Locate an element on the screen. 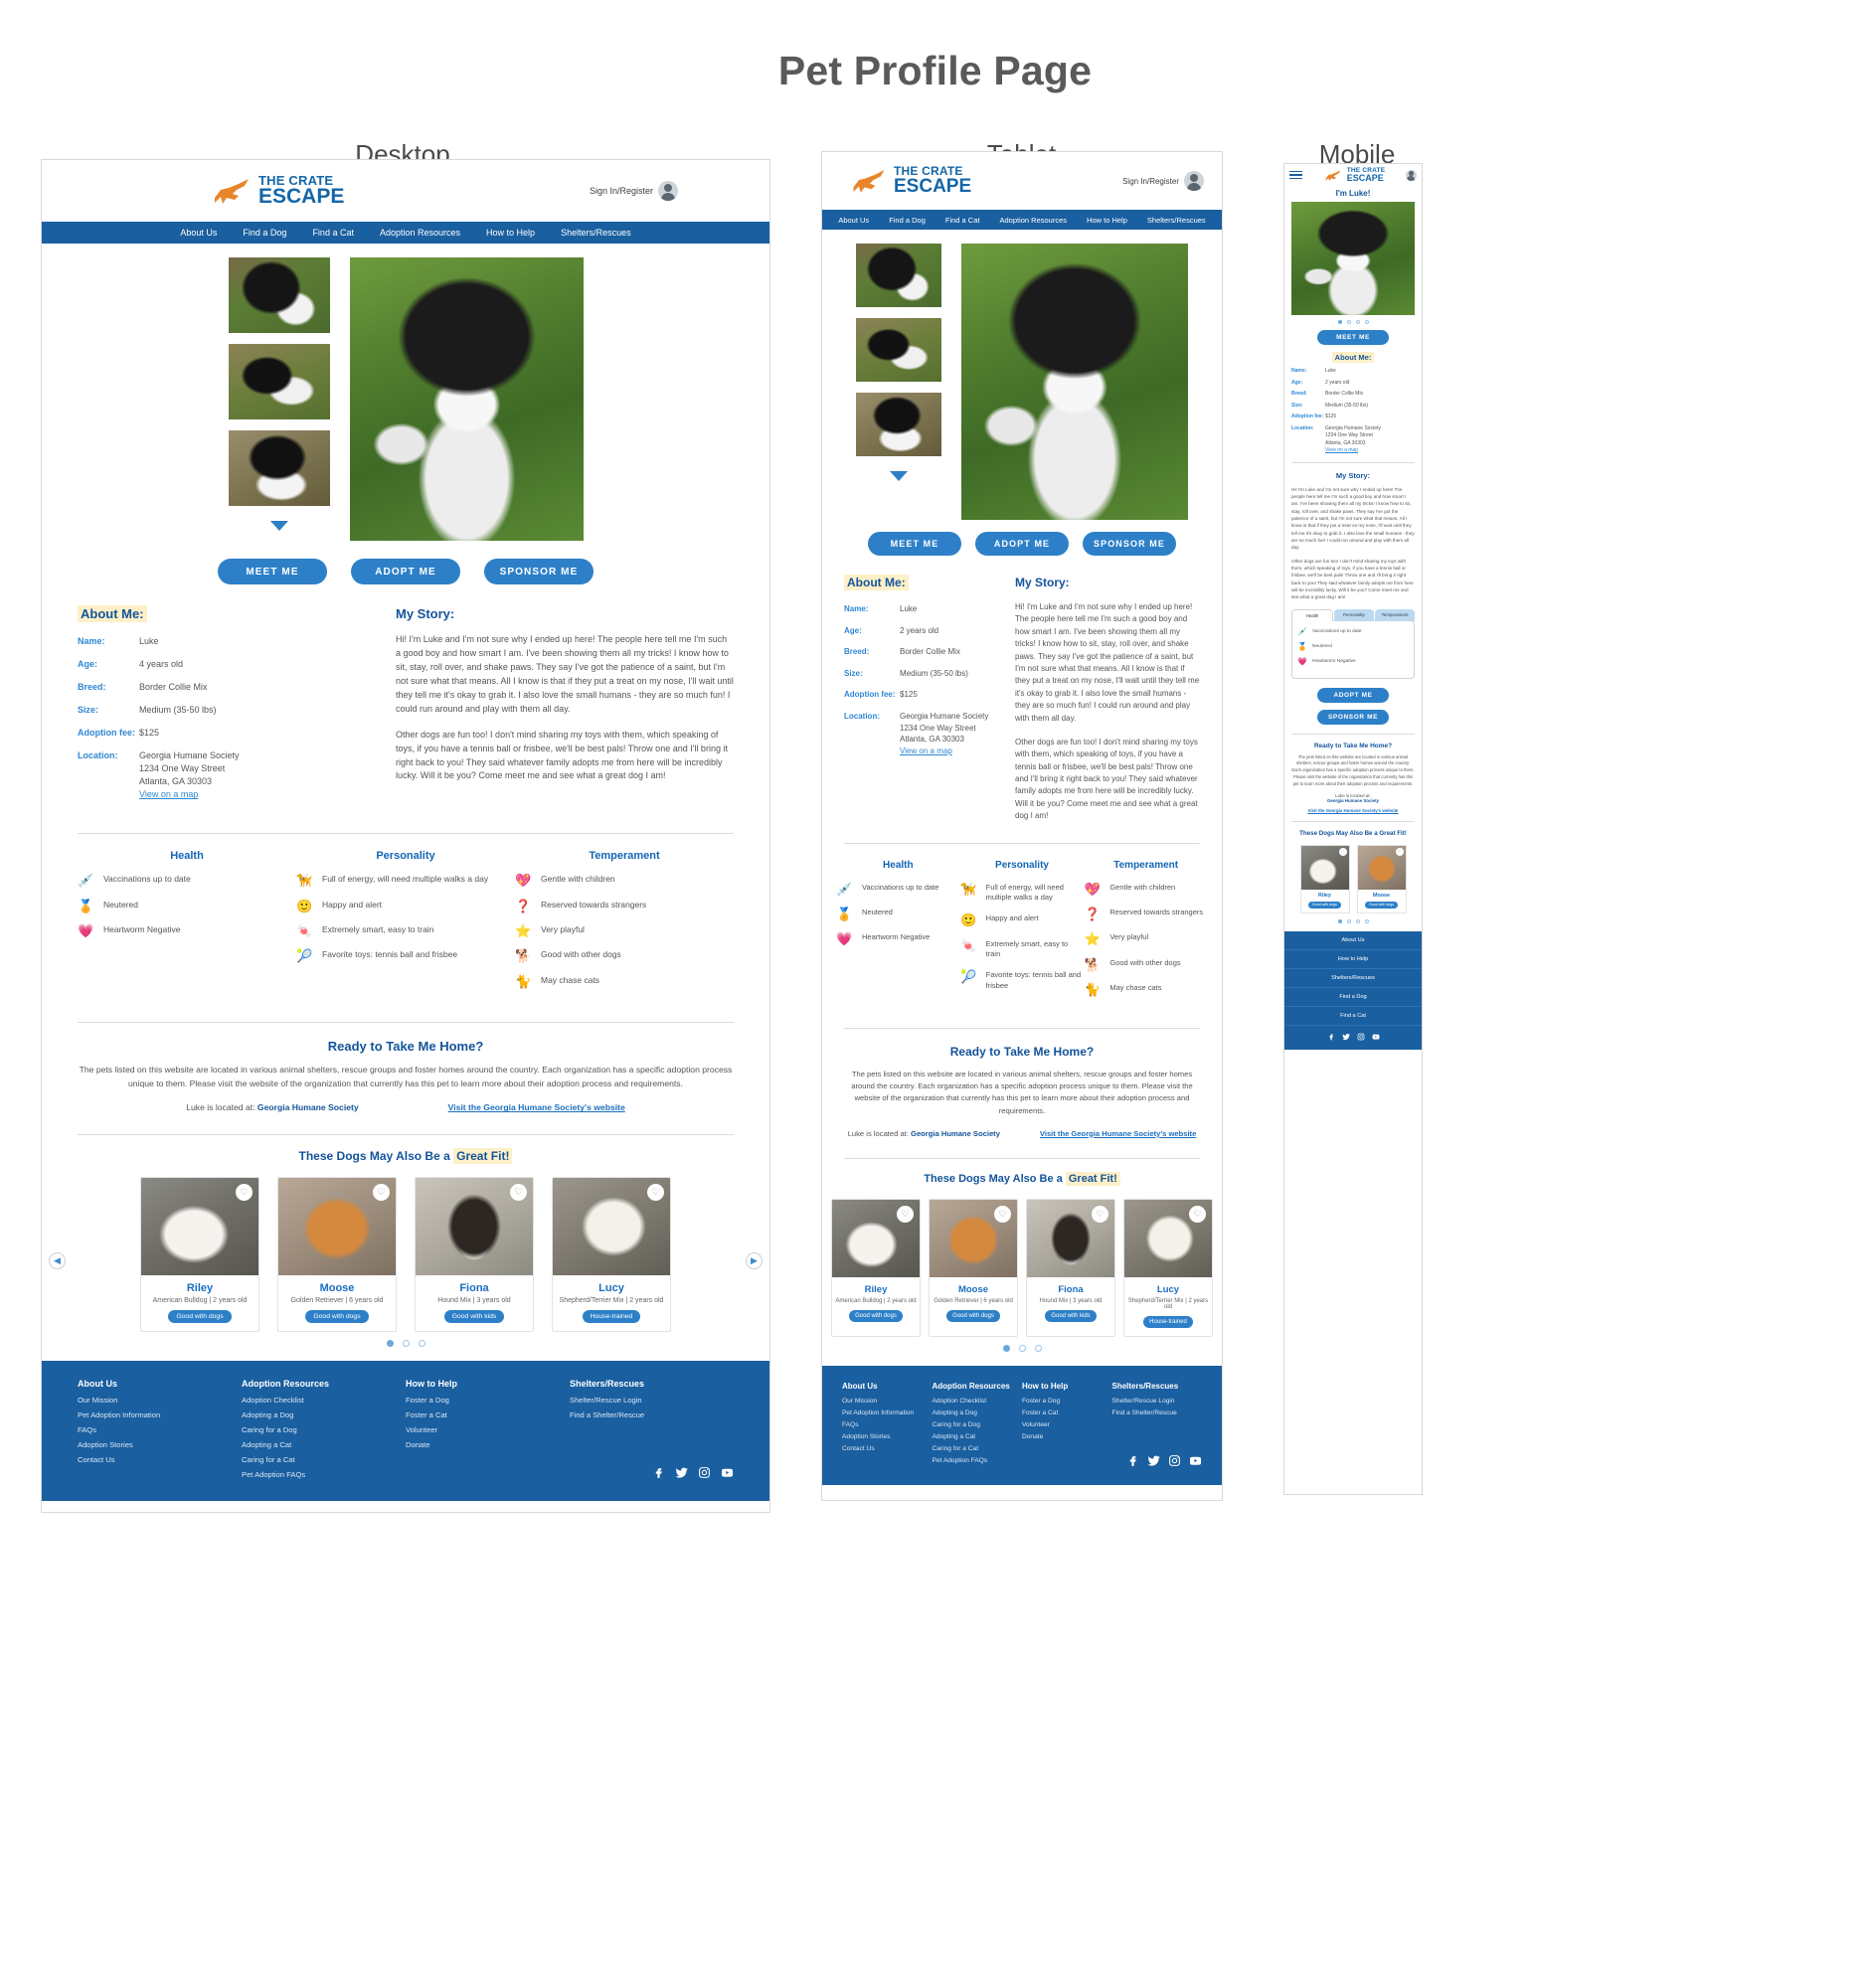 The image size is (1870, 1988). mobile-nav-item-find-a-dog: Find a Dog is located at coordinates (1353, 997).